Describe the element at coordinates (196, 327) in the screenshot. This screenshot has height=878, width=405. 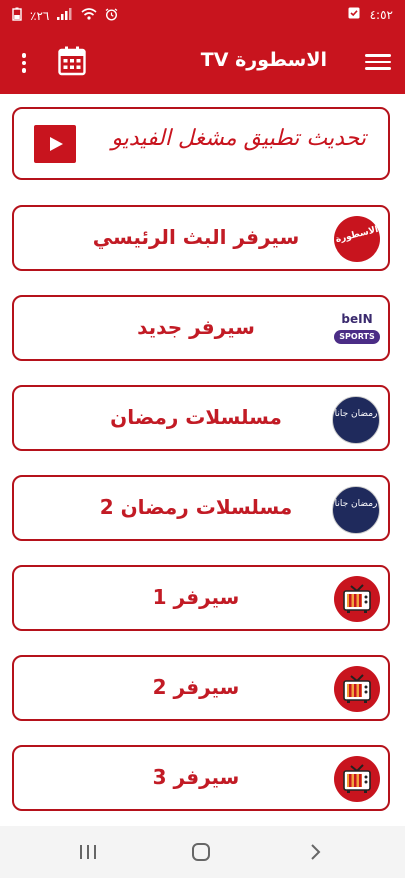
I see `item-label: سيرفر جديد` at that location.